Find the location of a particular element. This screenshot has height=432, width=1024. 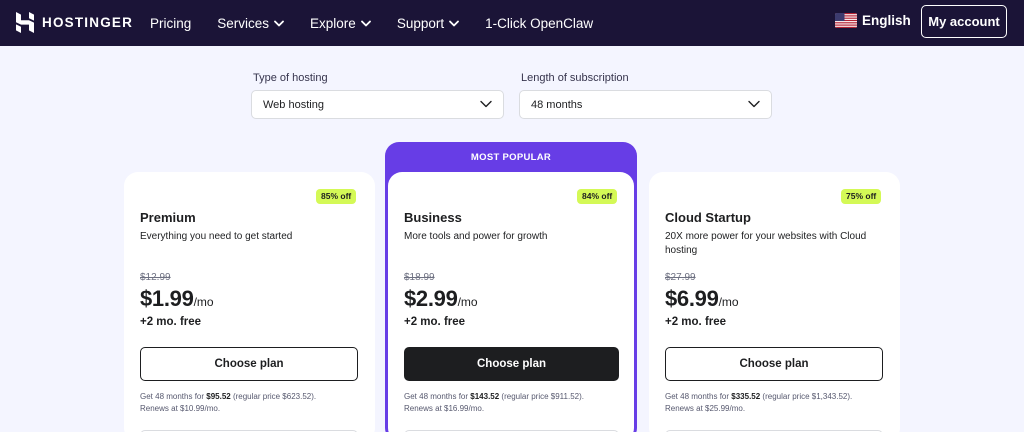

nav-pricing-label: Pricing is located at coordinates (171, 23).